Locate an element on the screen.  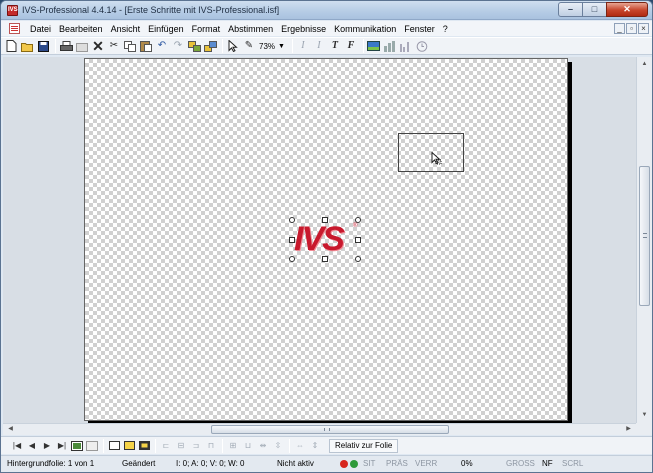
resize-handle-e is located at coordinates (358, 240).